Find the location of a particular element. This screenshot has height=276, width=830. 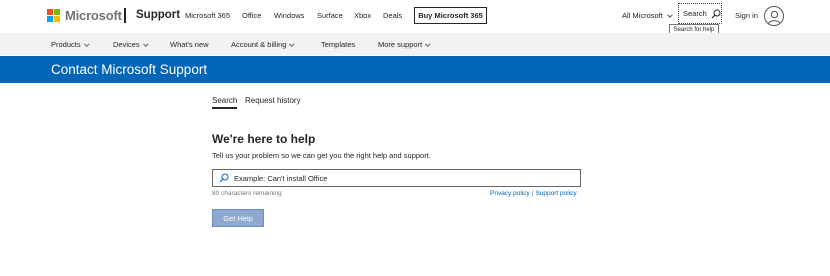

nav-deals: Deals is located at coordinates (392, 15).